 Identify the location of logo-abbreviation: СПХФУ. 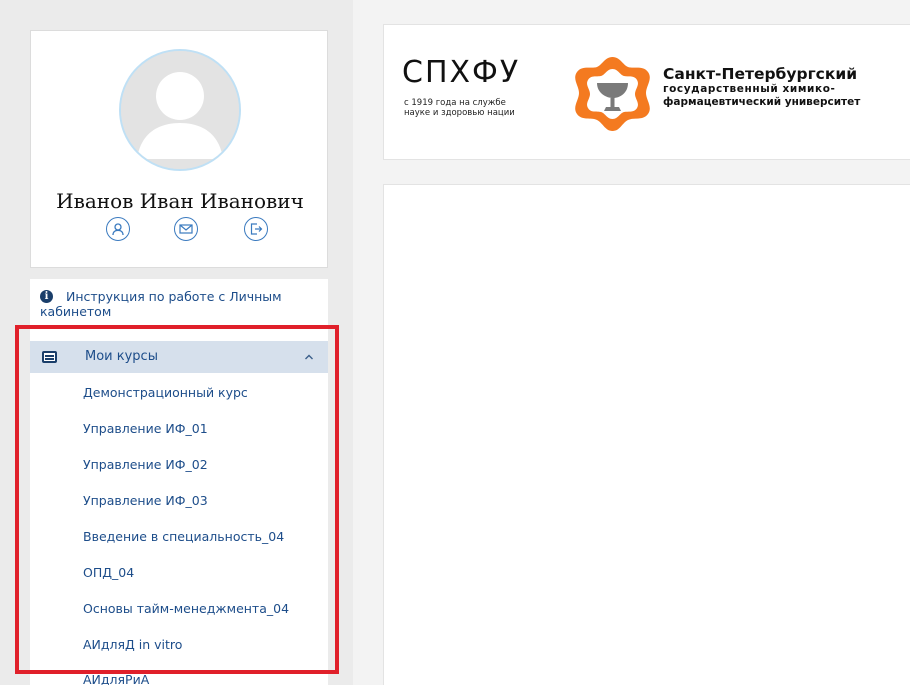
(461, 72).